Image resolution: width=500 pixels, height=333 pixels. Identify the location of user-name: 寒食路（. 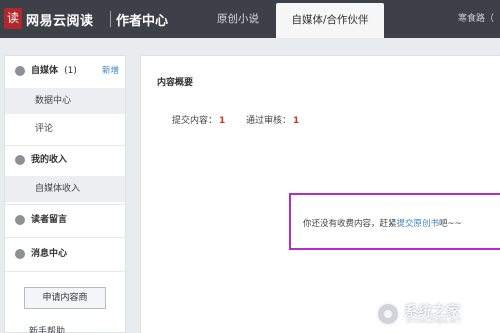
(479, 19).